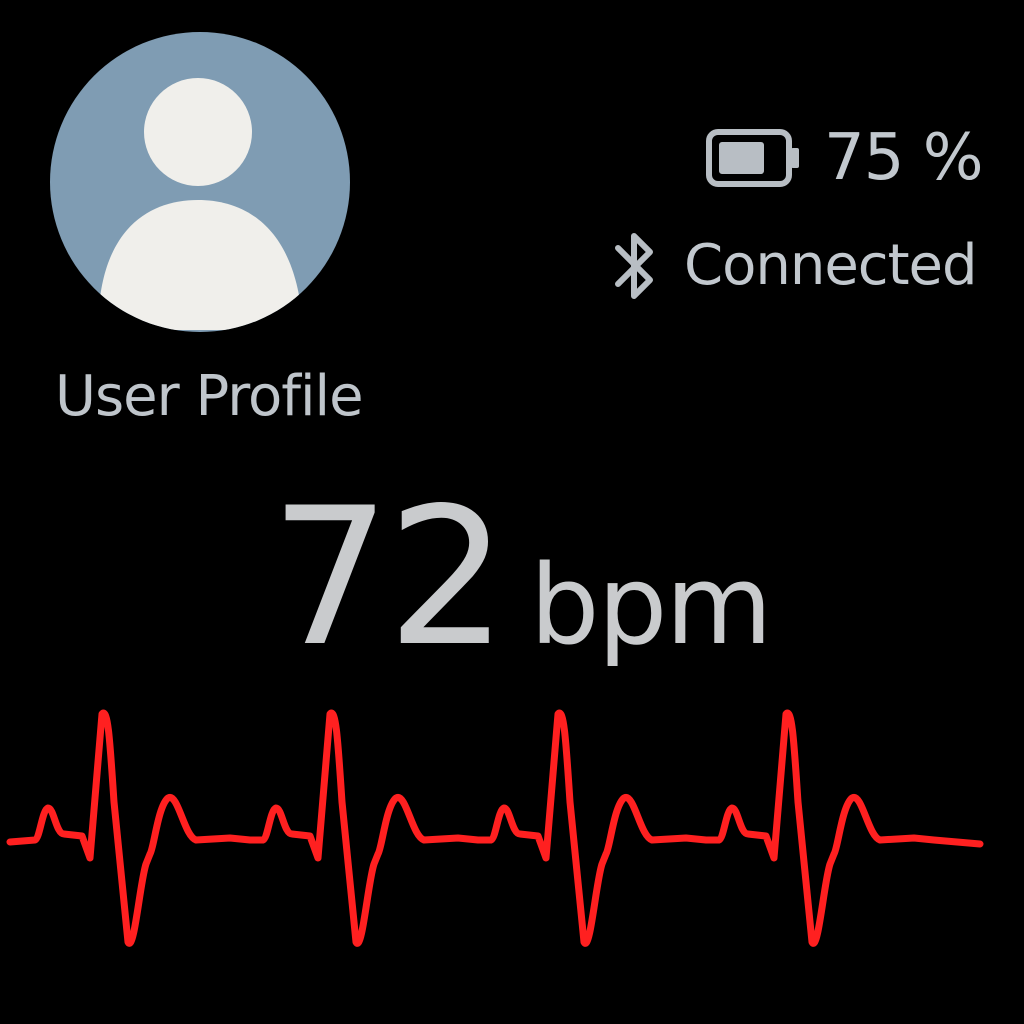 The width and height of the screenshot is (1024, 1024). I want to click on user-avatar, so click(200, 182).